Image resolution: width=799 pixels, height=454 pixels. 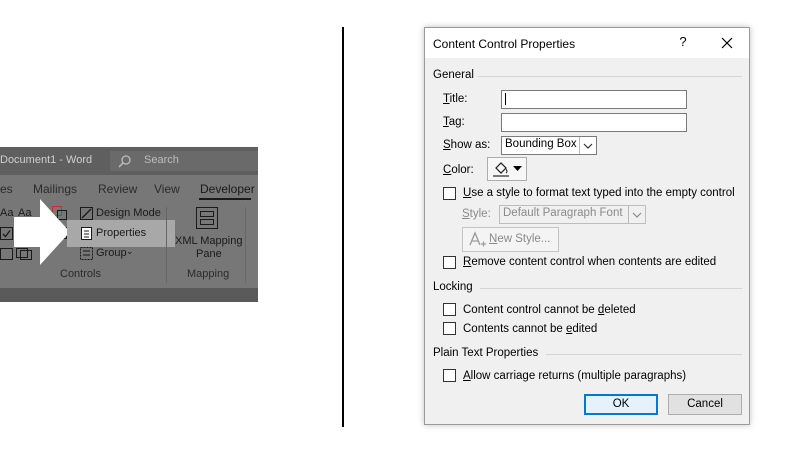 I want to click on legacy-tools-icon, so click(x=6, y=254).